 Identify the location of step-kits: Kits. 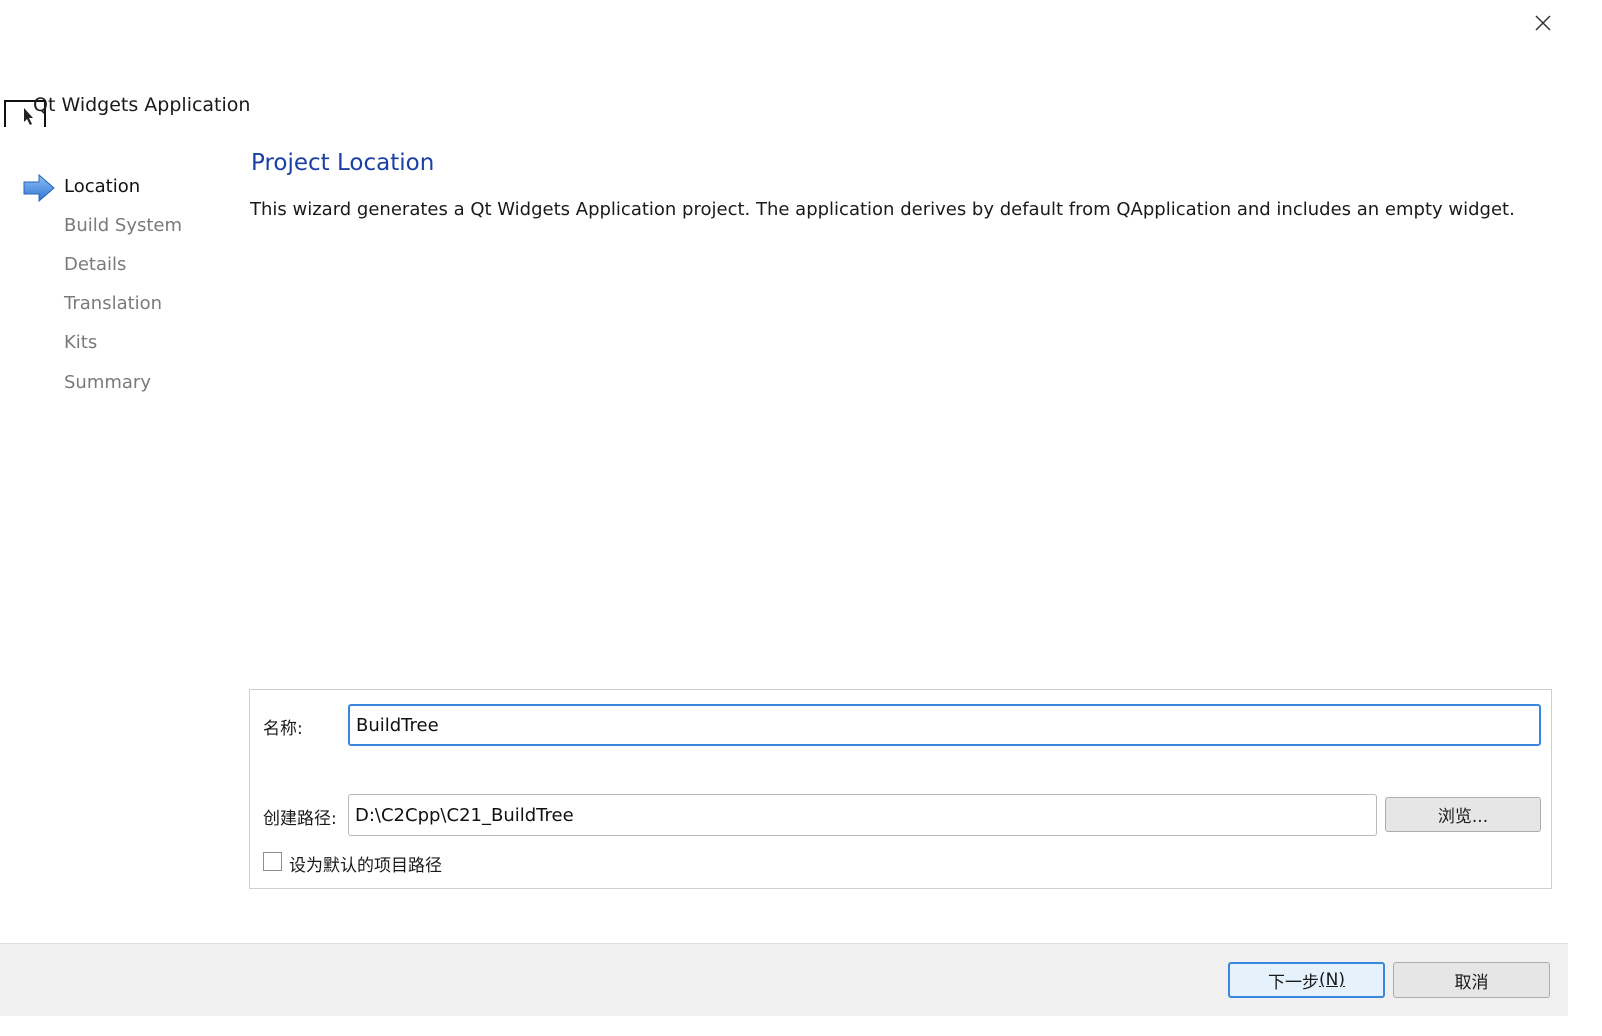
(81, 342).